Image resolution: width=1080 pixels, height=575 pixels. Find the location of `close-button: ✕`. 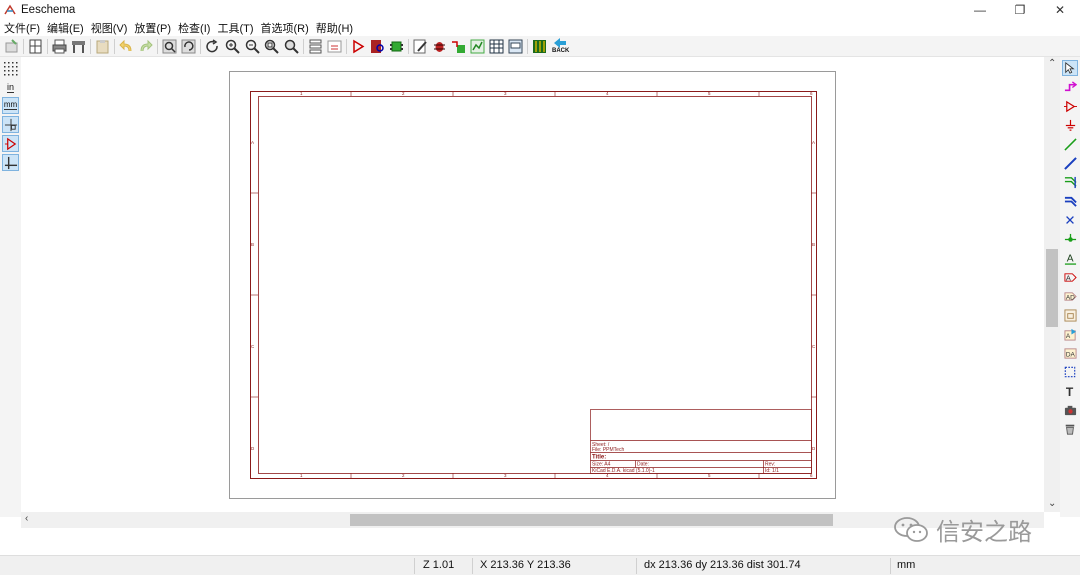

close-button: ✕ is located at coordinates (1060, 10).